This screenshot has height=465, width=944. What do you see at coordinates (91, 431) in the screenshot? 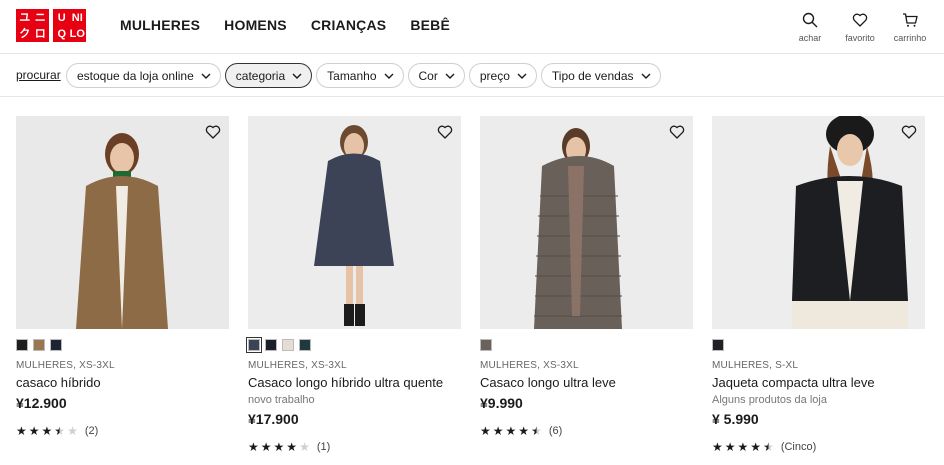
I see `review-count: (2)` at bounding box center [91, 431].